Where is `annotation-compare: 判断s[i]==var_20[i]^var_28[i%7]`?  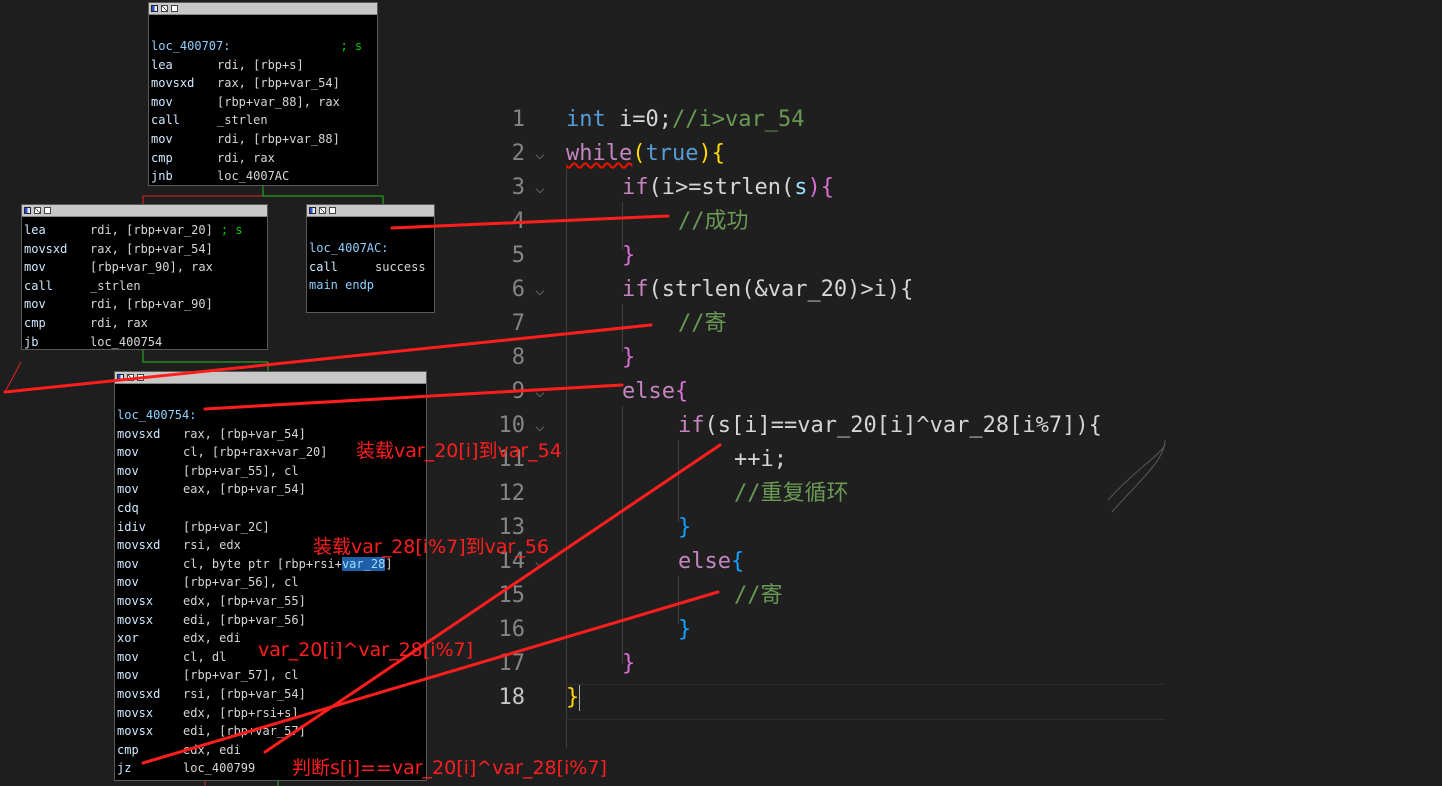 annotation-compare: 判断s[i]==var_20[i]^var_28[i%7] is located at coordinates (449, 768).